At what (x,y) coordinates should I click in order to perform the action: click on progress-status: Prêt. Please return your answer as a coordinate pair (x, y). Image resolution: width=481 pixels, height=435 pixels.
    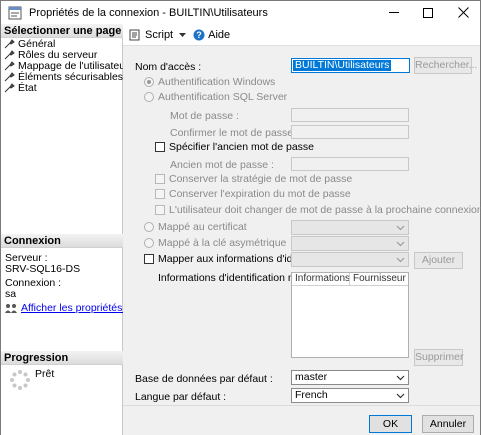
    Looking at the image, I should click on (45, 374).